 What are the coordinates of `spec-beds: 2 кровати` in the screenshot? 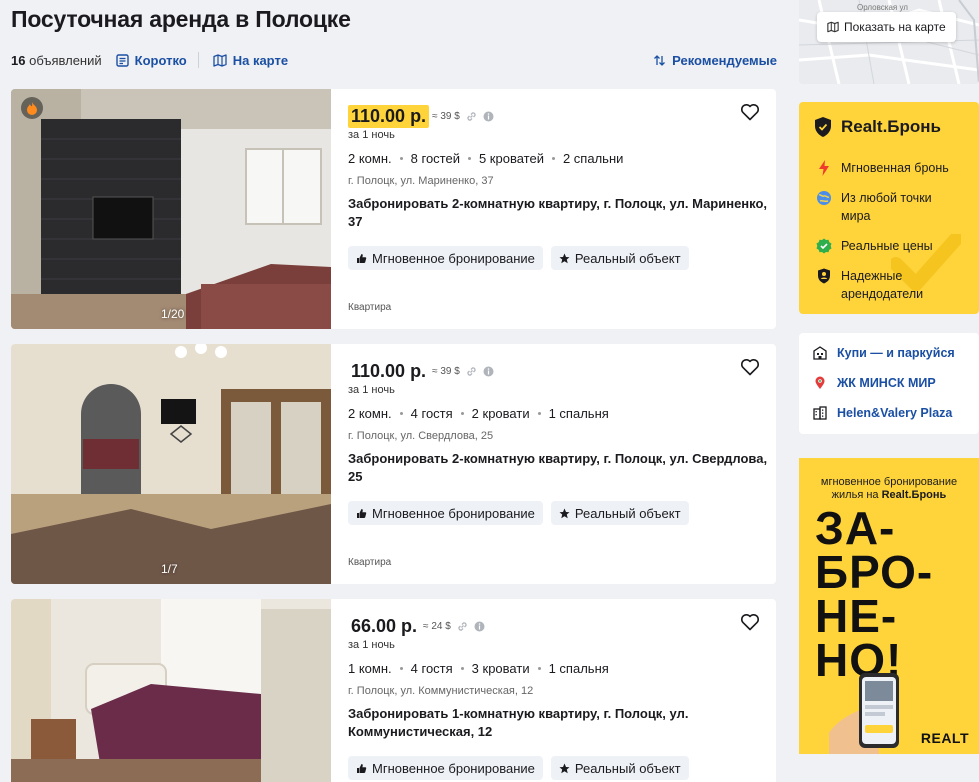 It's located at (500, 413).